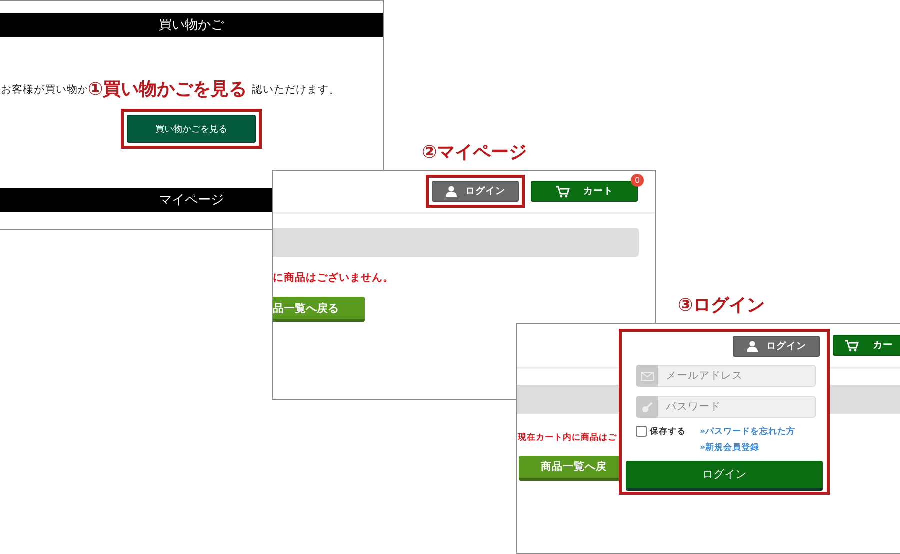  What do you see at coordinates (191, 25) in the screenshot?
I see `section-header: 買い物かご` at bounding box center [191, 25].